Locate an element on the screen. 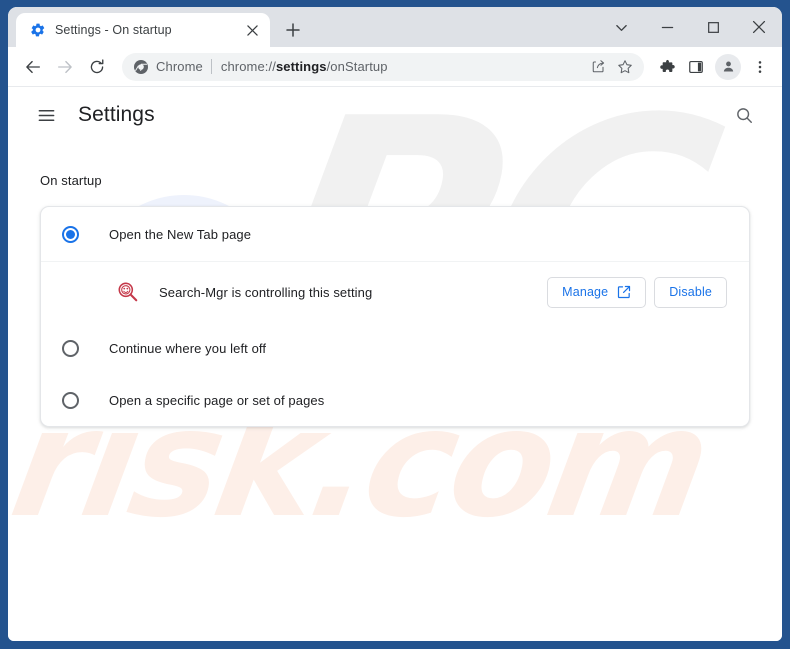 This screenshot has width=790, height=649. back-button is located at coordinates (33, 67).